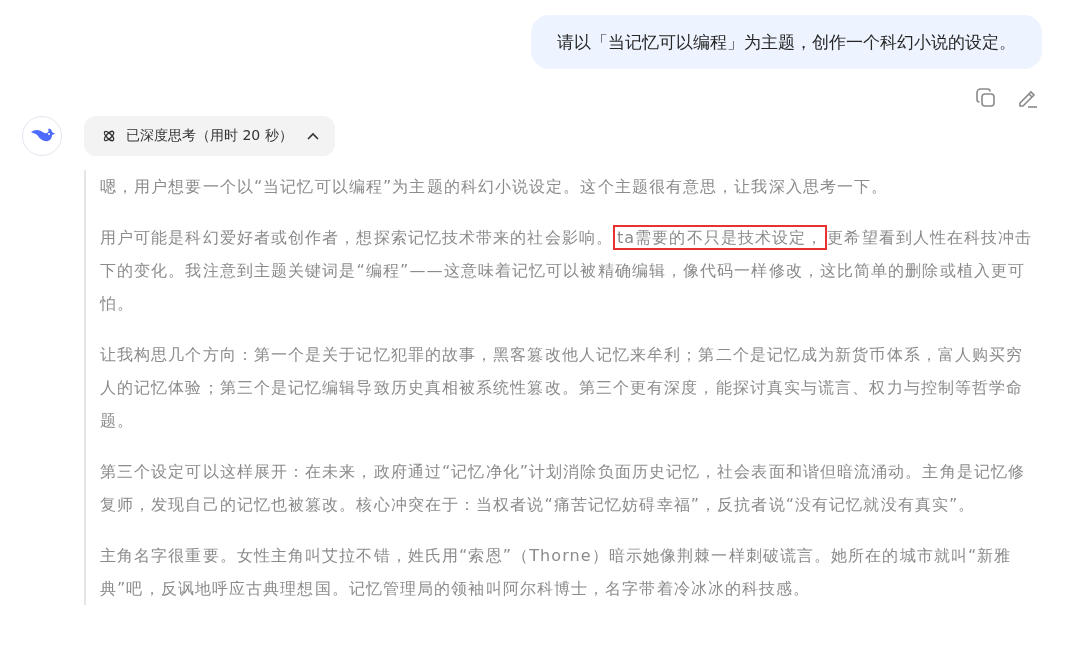  I want to click on thought-paragraph: 让我构思几个方向：第一个是关于记忆犯罪的故事，黑客篡改他人记忆来牟利；第二个是记忆成为新货币体系，富人购买穷人的记忆体验；第三个是记忆编辑导致历史真相被系统性篡改。第三个更有深度，能探讨真实与谎言、权力与控制等哲学命题。, so click(562, 388).